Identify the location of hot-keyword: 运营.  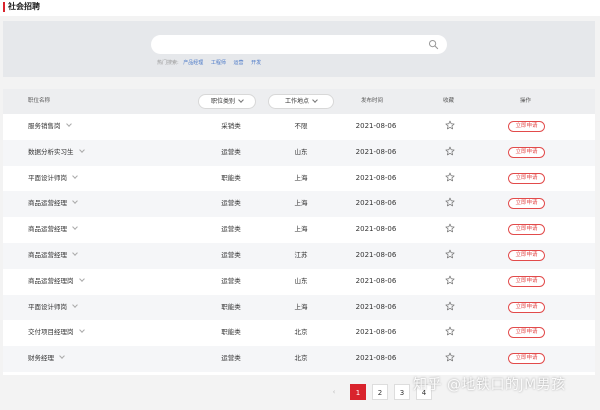
(239, 63).